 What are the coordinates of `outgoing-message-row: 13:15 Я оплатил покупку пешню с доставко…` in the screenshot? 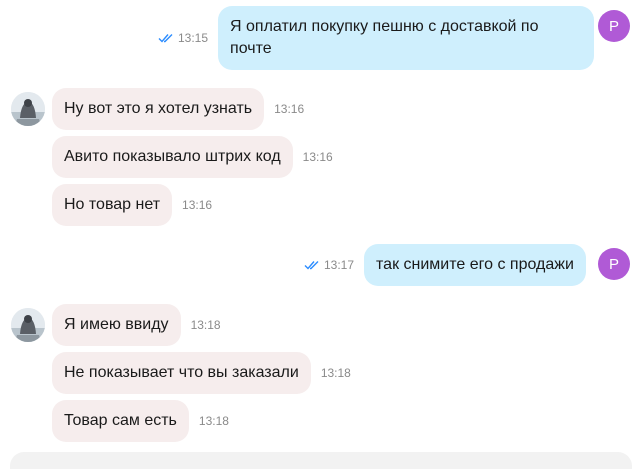 It's located at (376, 38).